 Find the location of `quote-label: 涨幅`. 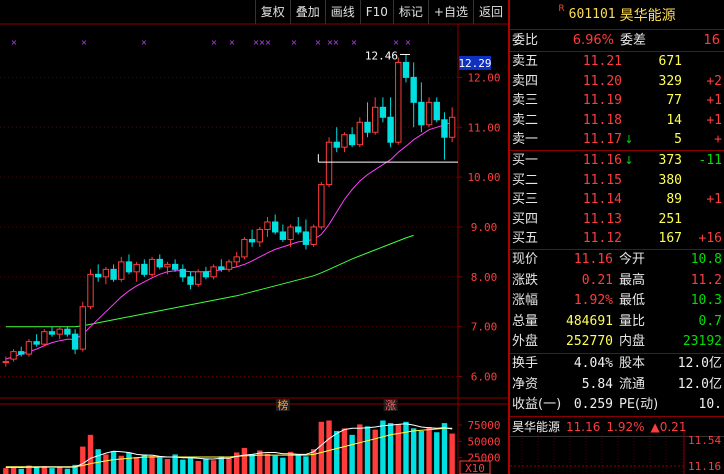

quote-label: 涨幅 is located at coordinates (525, 301).